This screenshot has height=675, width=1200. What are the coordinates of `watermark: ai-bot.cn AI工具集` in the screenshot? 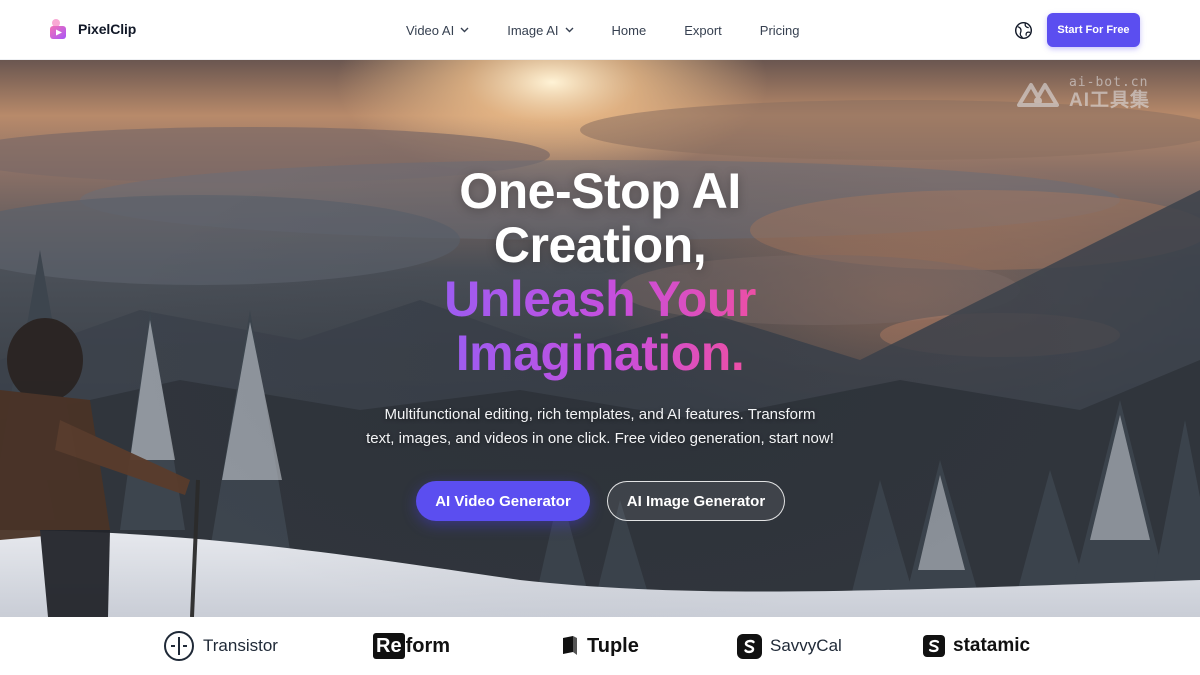 It's located at (1082, 93).